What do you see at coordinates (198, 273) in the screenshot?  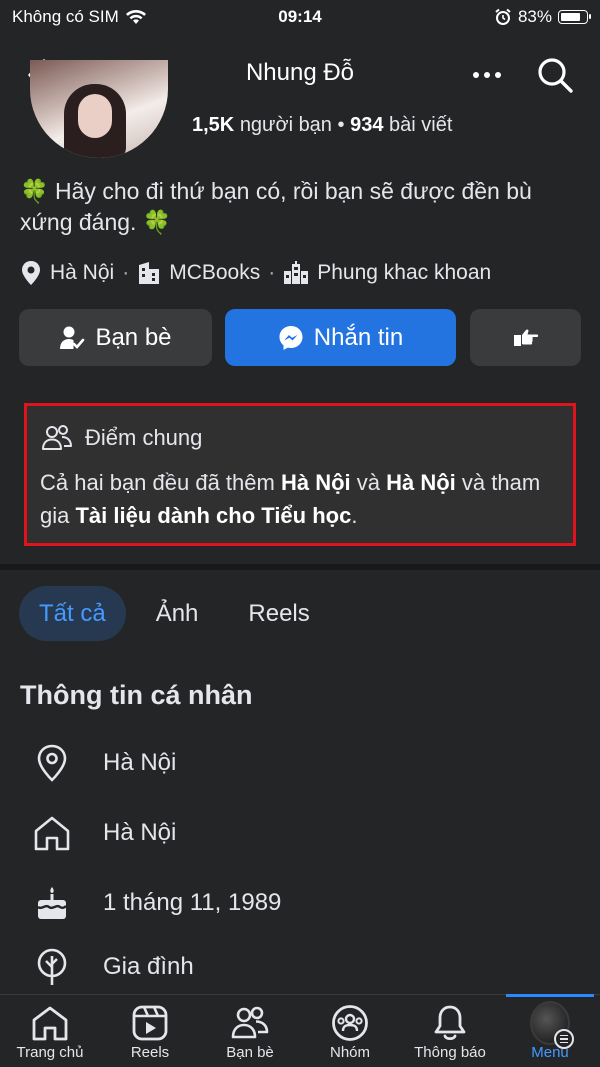 I see `detail-workplace: MCBooks` at bounding box center [198, 273].